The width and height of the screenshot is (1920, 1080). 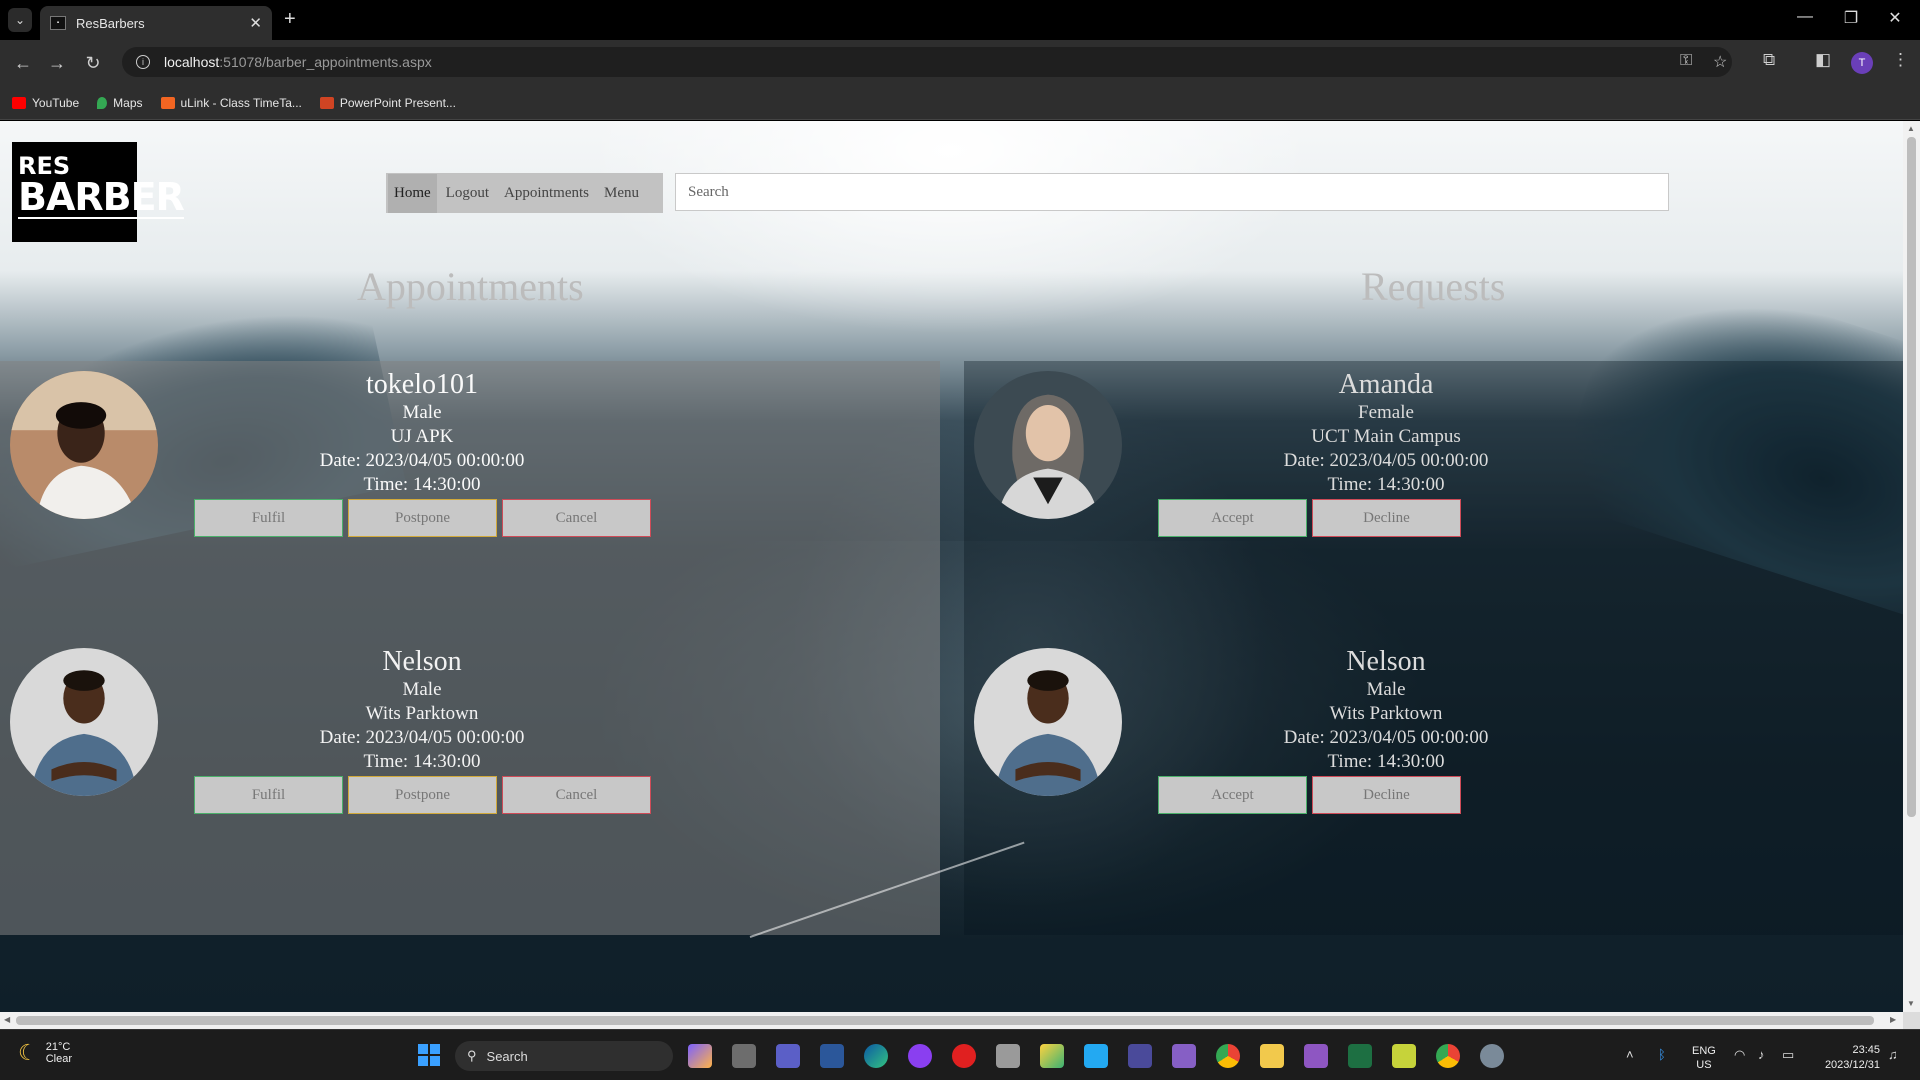 I want to click on nav-appointments-link: Appointments, so click(x=546, y=193).